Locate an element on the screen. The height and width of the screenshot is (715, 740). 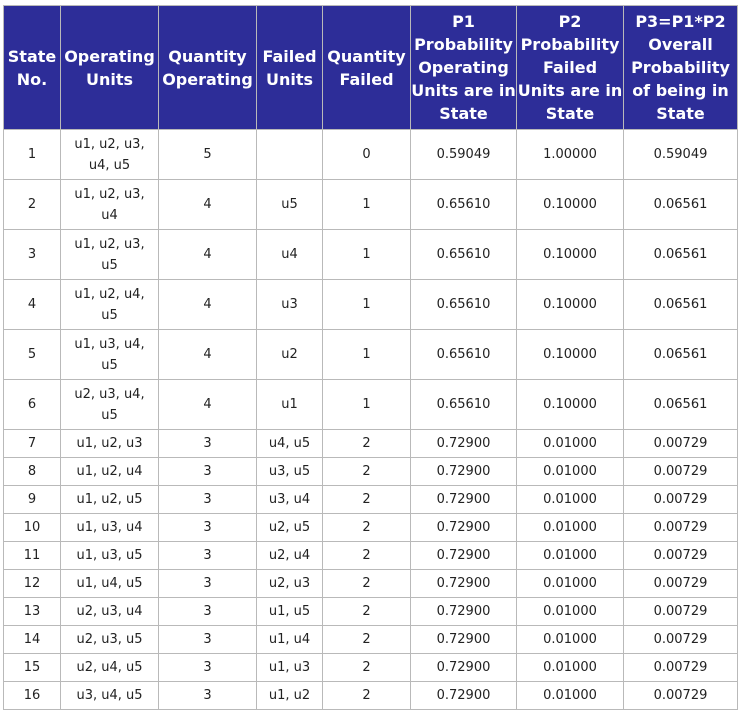
cell-state-no: 5 is located at coordinates (32, 354).